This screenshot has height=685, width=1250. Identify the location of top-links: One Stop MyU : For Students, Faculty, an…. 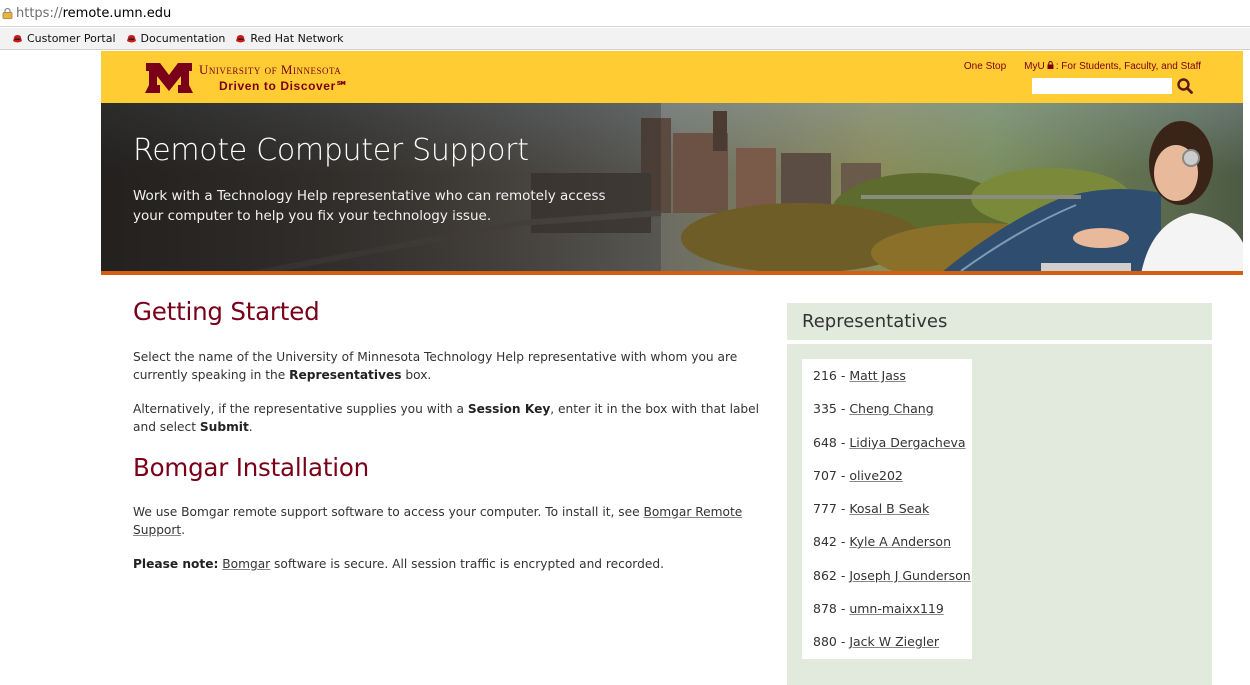
(1082, 66).